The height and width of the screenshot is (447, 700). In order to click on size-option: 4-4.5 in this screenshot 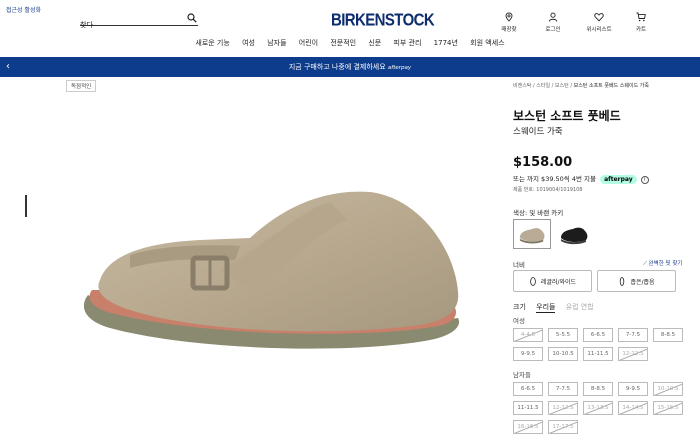, I will do `click(528, 335)`.